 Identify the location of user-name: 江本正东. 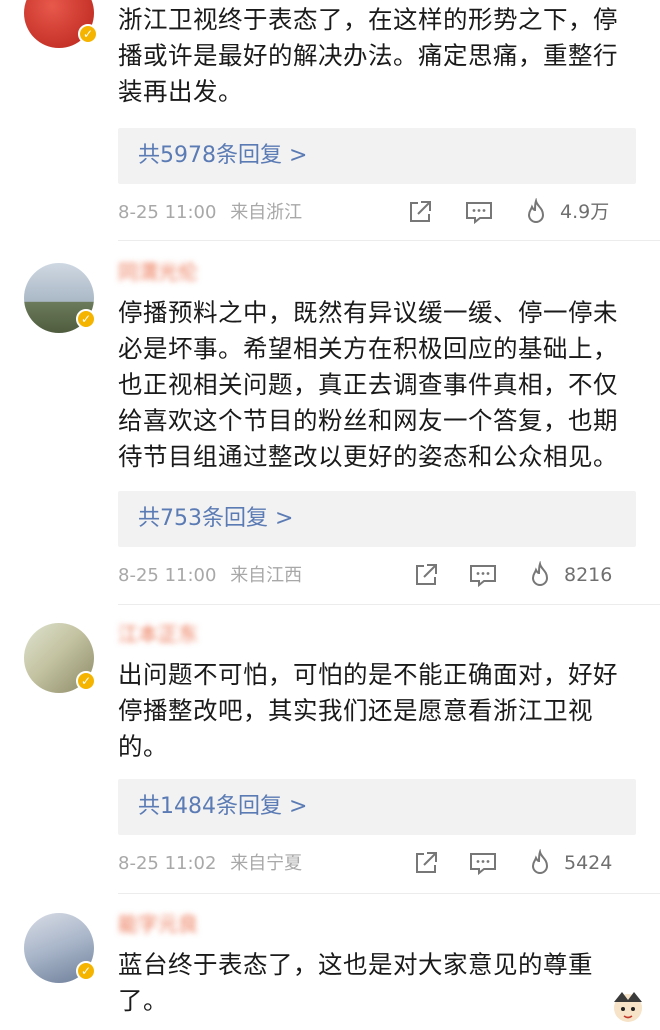
(158, 634).